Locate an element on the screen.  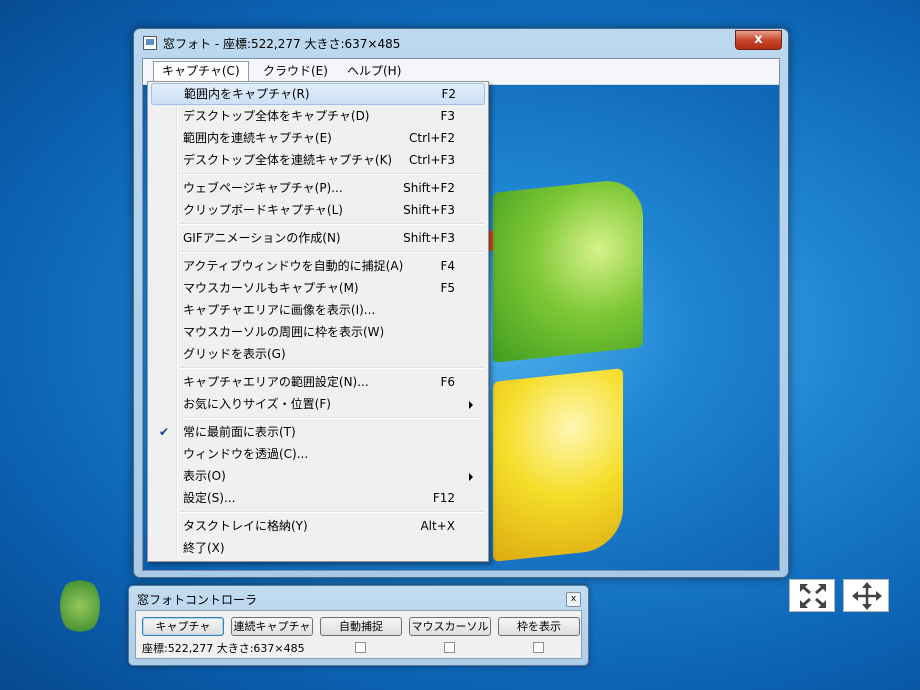
close-button: x is located at coordinates (758, 40).